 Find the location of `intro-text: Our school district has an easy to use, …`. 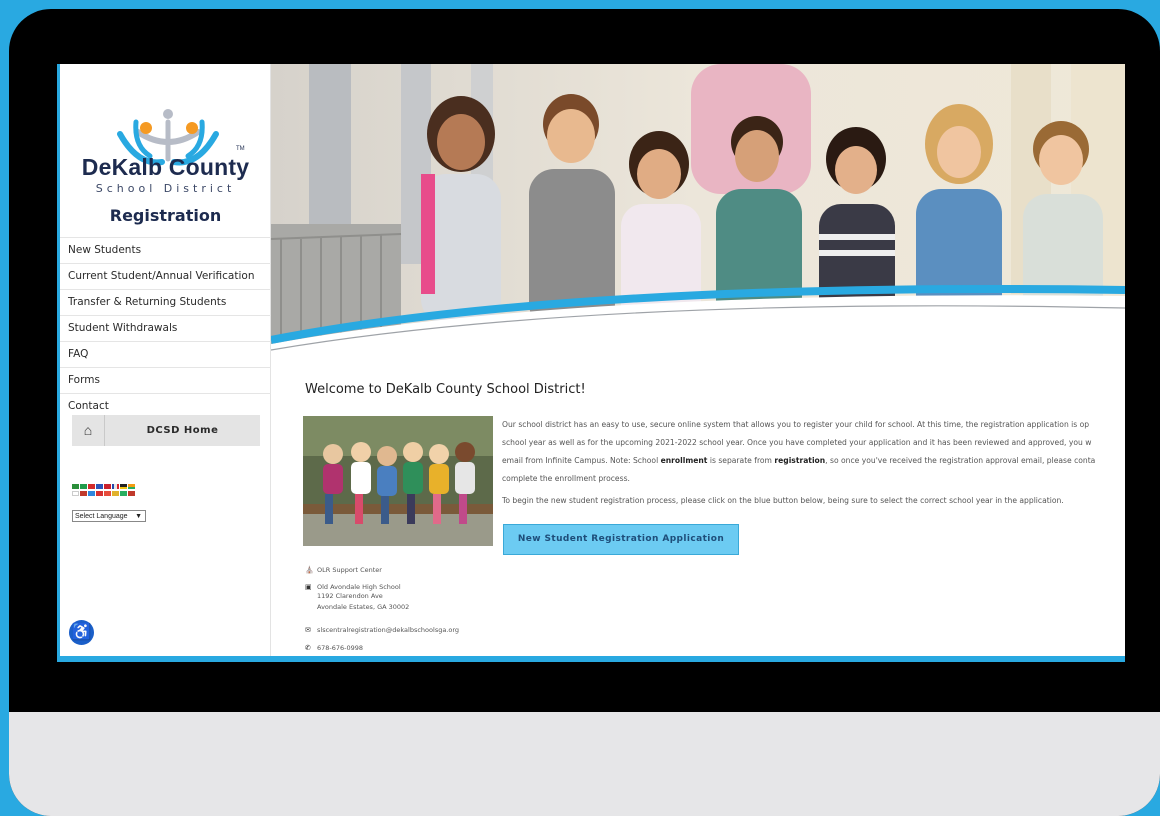

intro-text: Our school district has an easy to use, … is located at coordinates (813, 463).